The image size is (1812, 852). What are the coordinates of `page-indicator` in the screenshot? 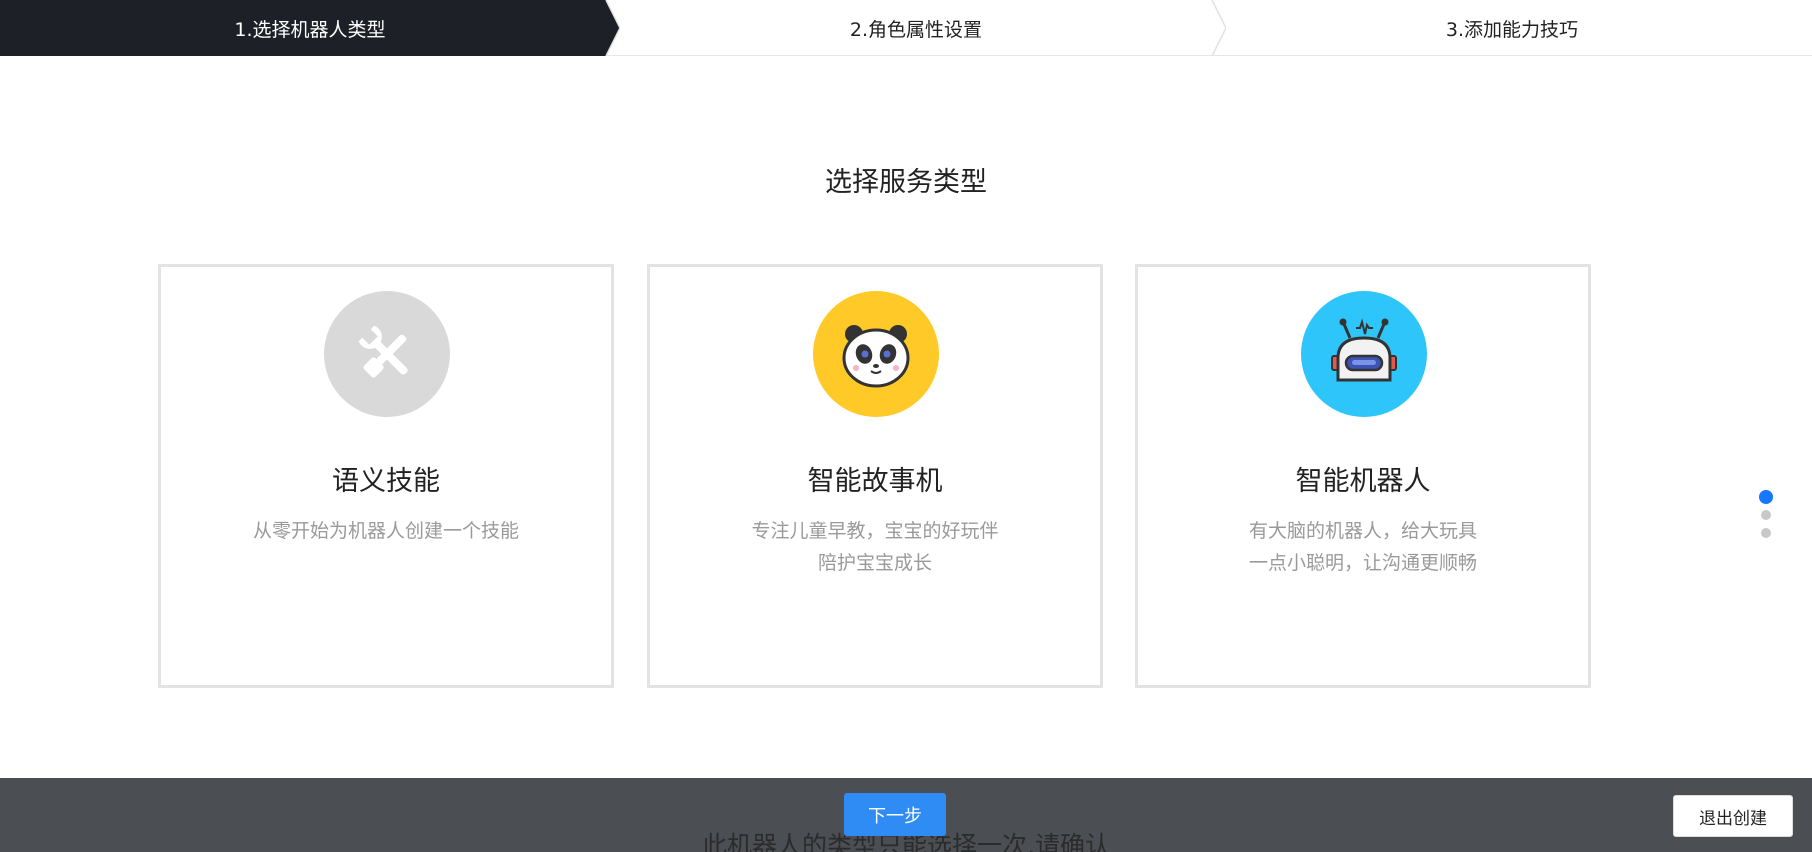 It's located at (1766, 518).